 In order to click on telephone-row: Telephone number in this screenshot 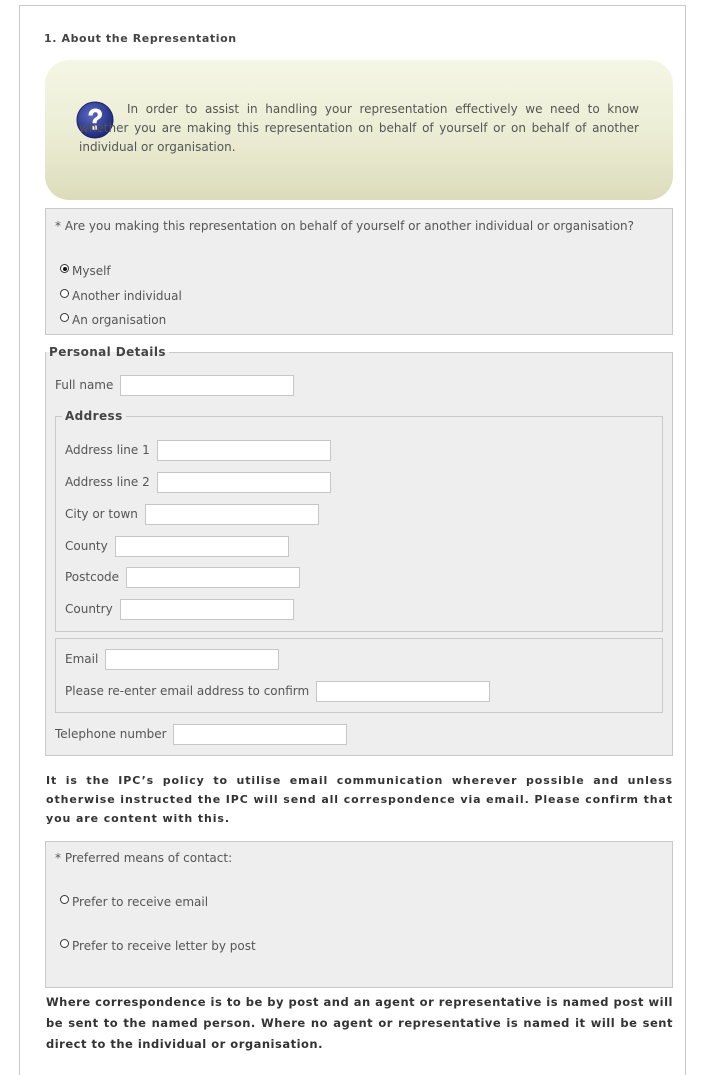, I will do `click(201, 734)`.